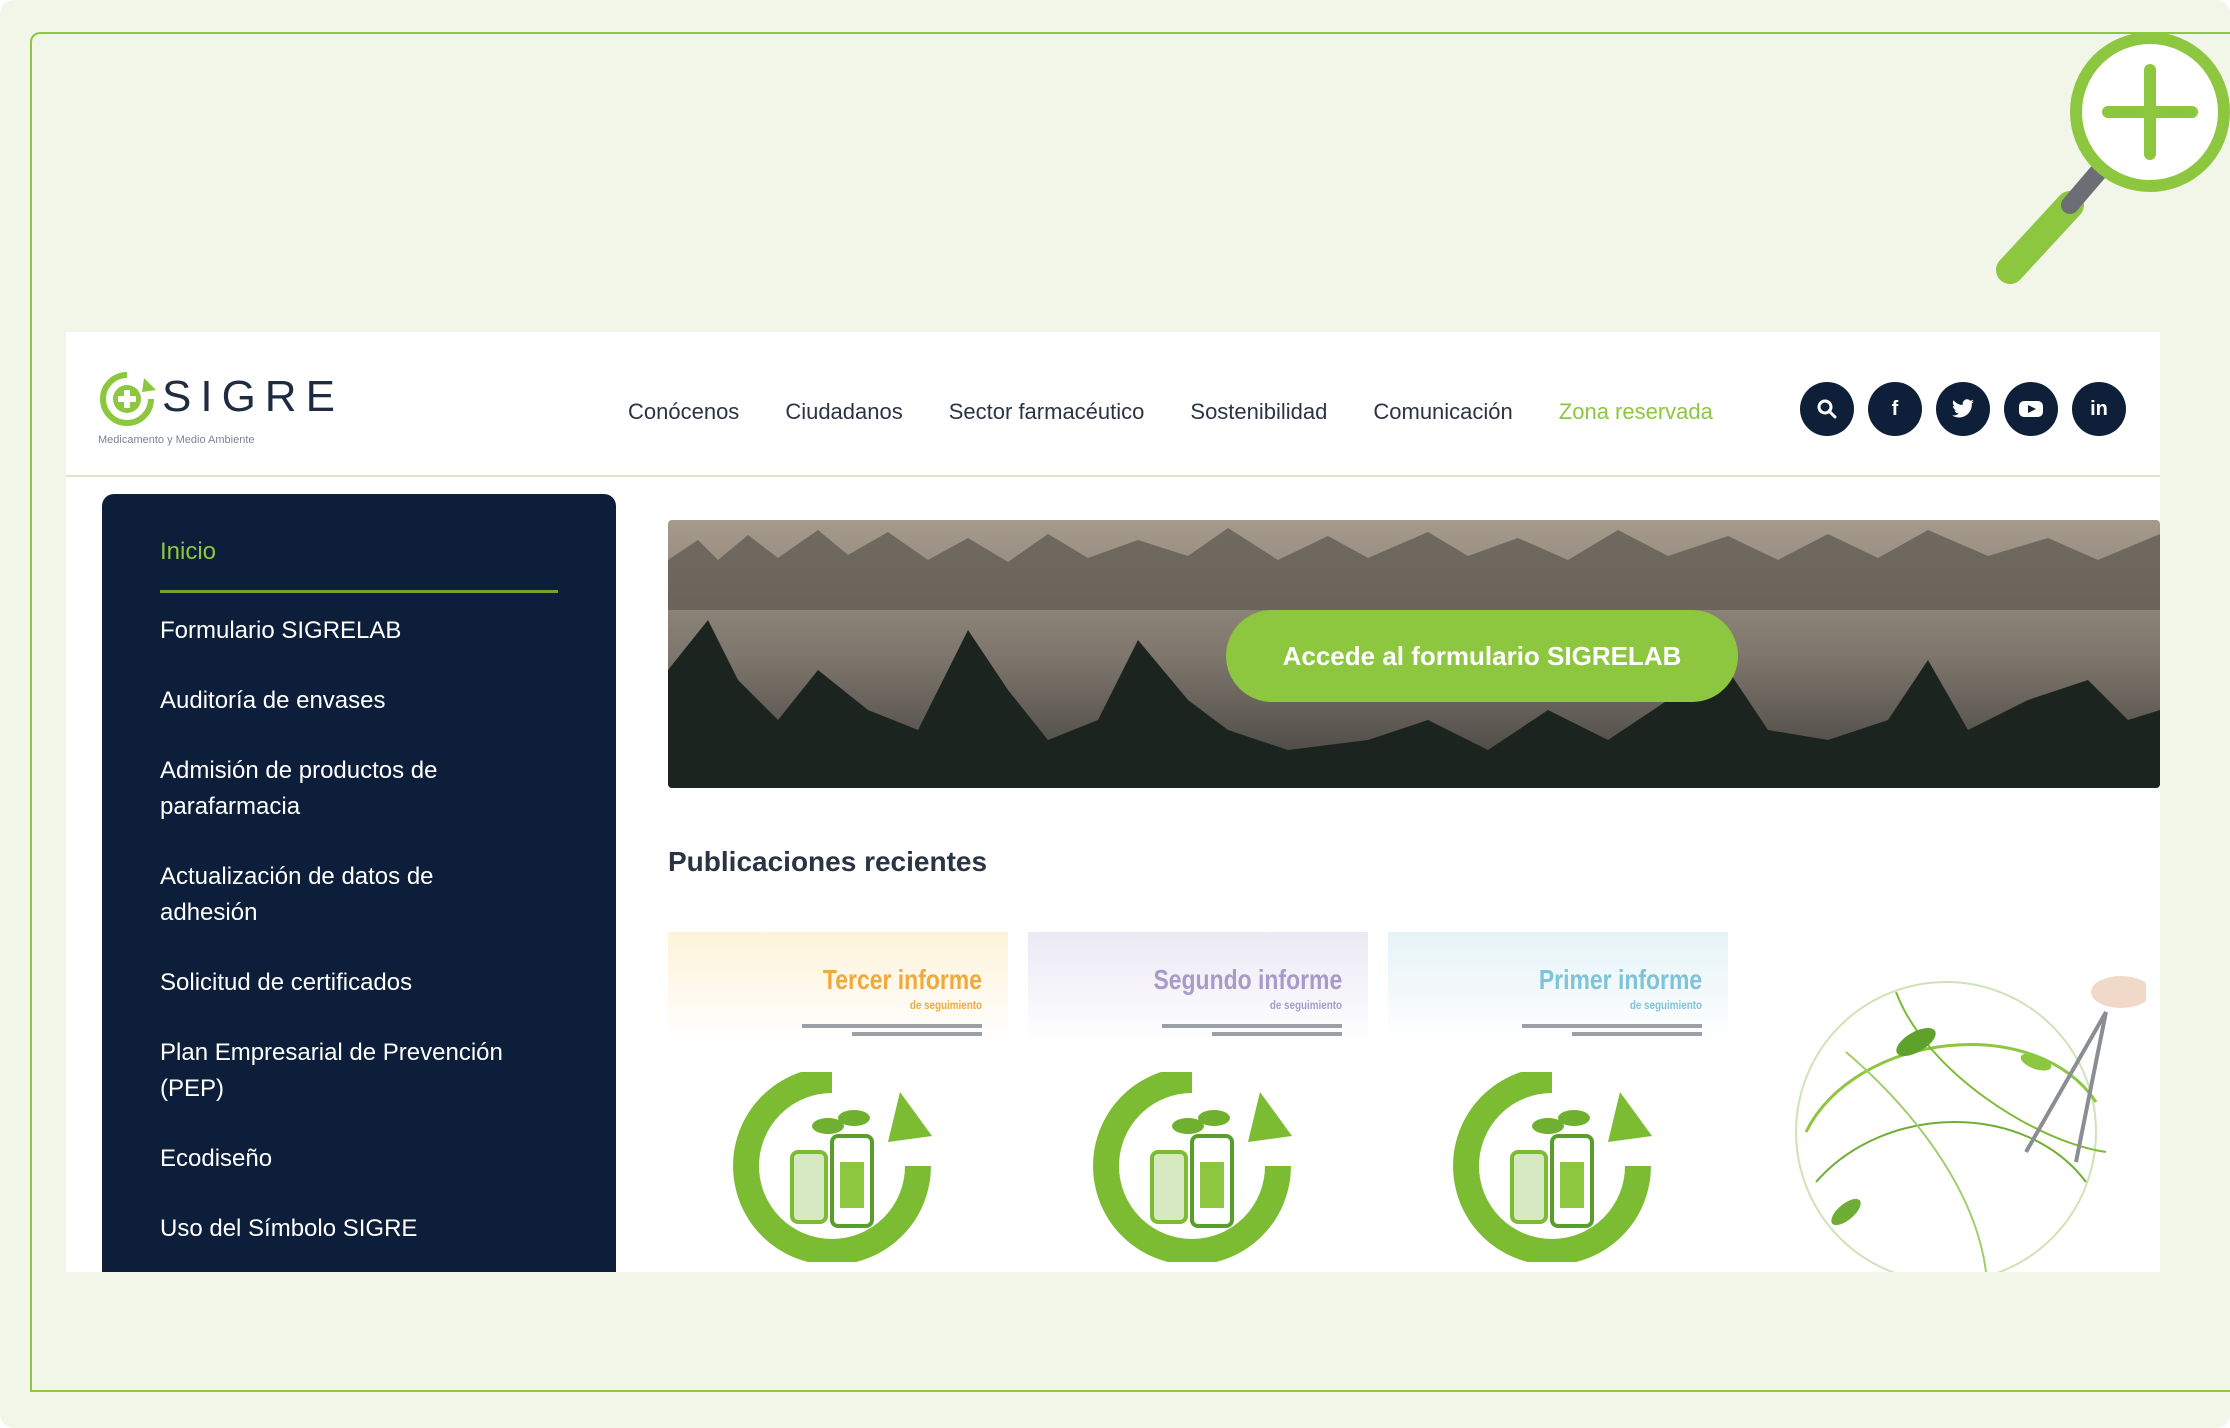 This screenshot has width=2230, height=1428. I want to click on sustainability-globe-image, so click(1961, 1112).